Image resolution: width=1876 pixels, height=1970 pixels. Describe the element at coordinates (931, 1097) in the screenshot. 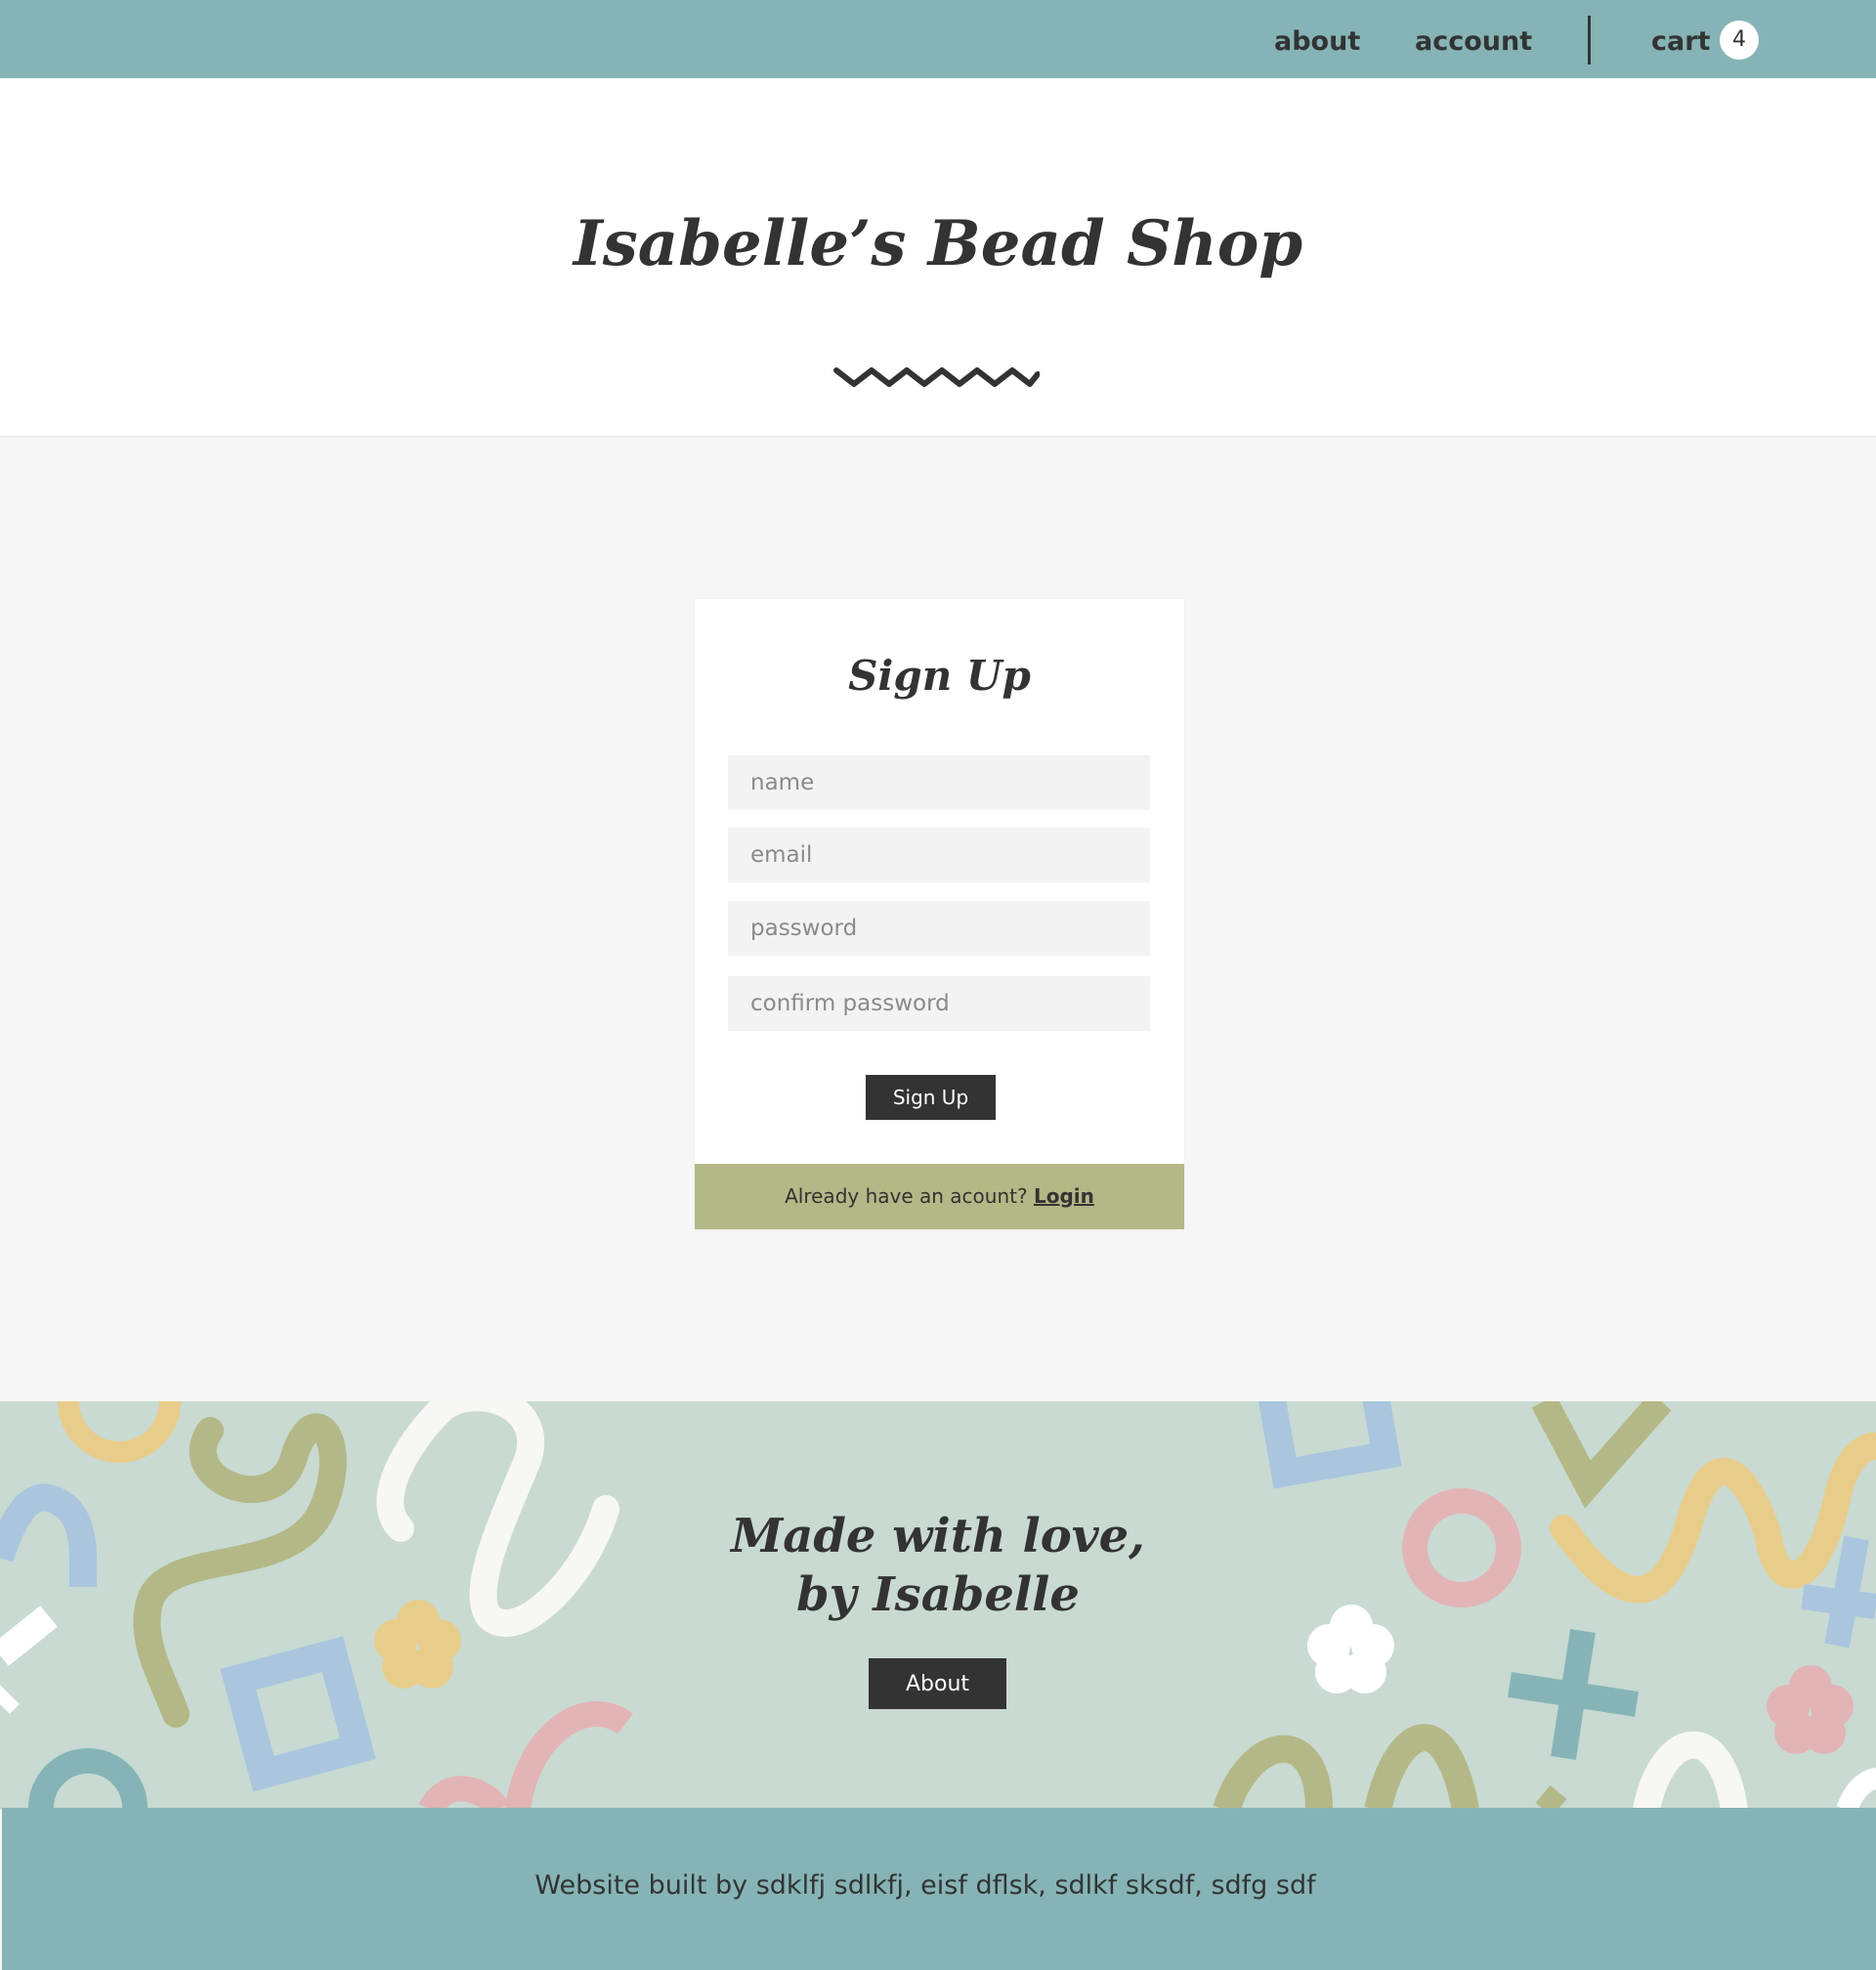

I see `signup-button: Sign Up` at that location.